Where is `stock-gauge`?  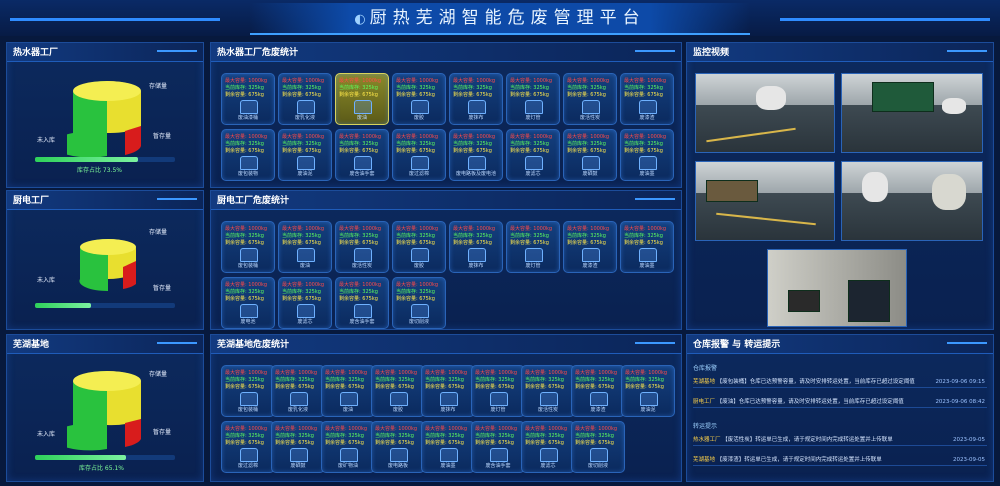
stock-gauge is located at coordinates (105, 159).